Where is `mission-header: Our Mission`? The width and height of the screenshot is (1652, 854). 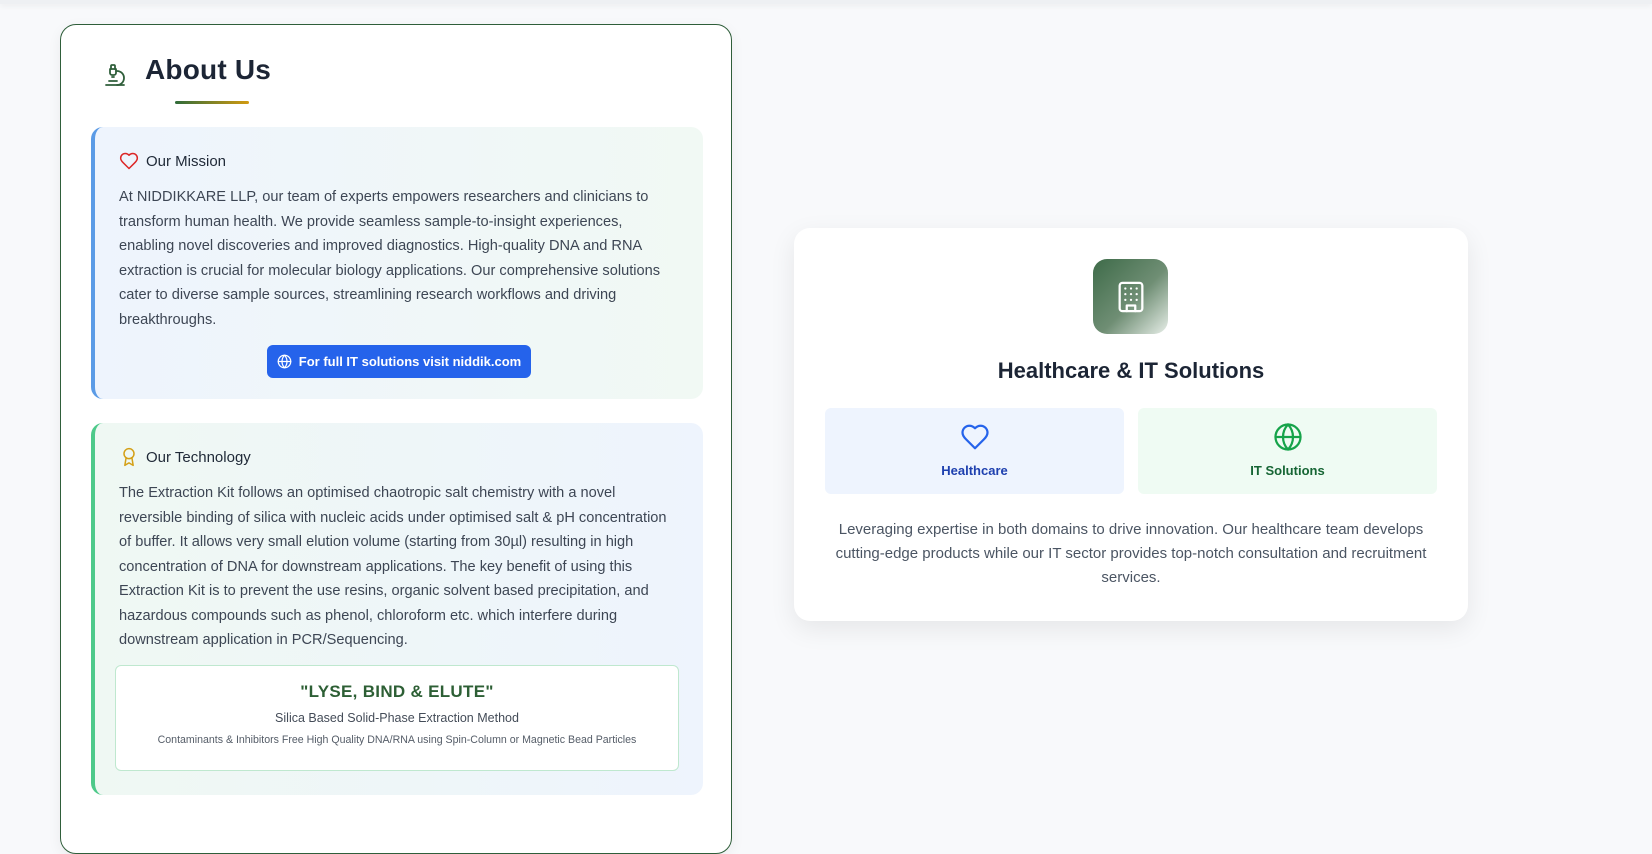 mission-header: Our Mission is located at coordinates (399, 161).